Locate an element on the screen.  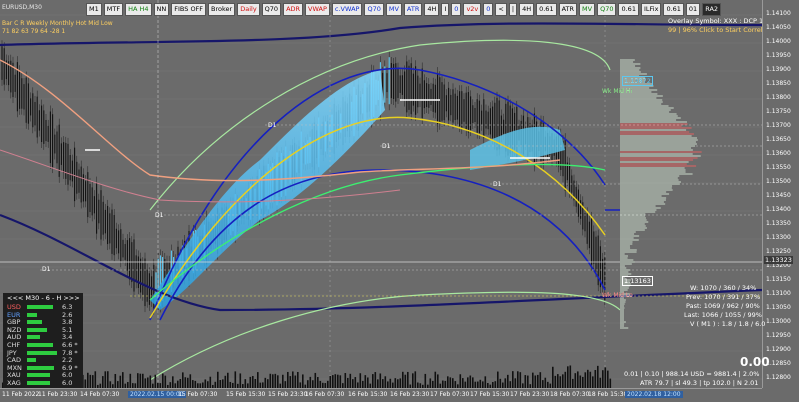
currency-code: XAG is located at coordinates (14, 383).